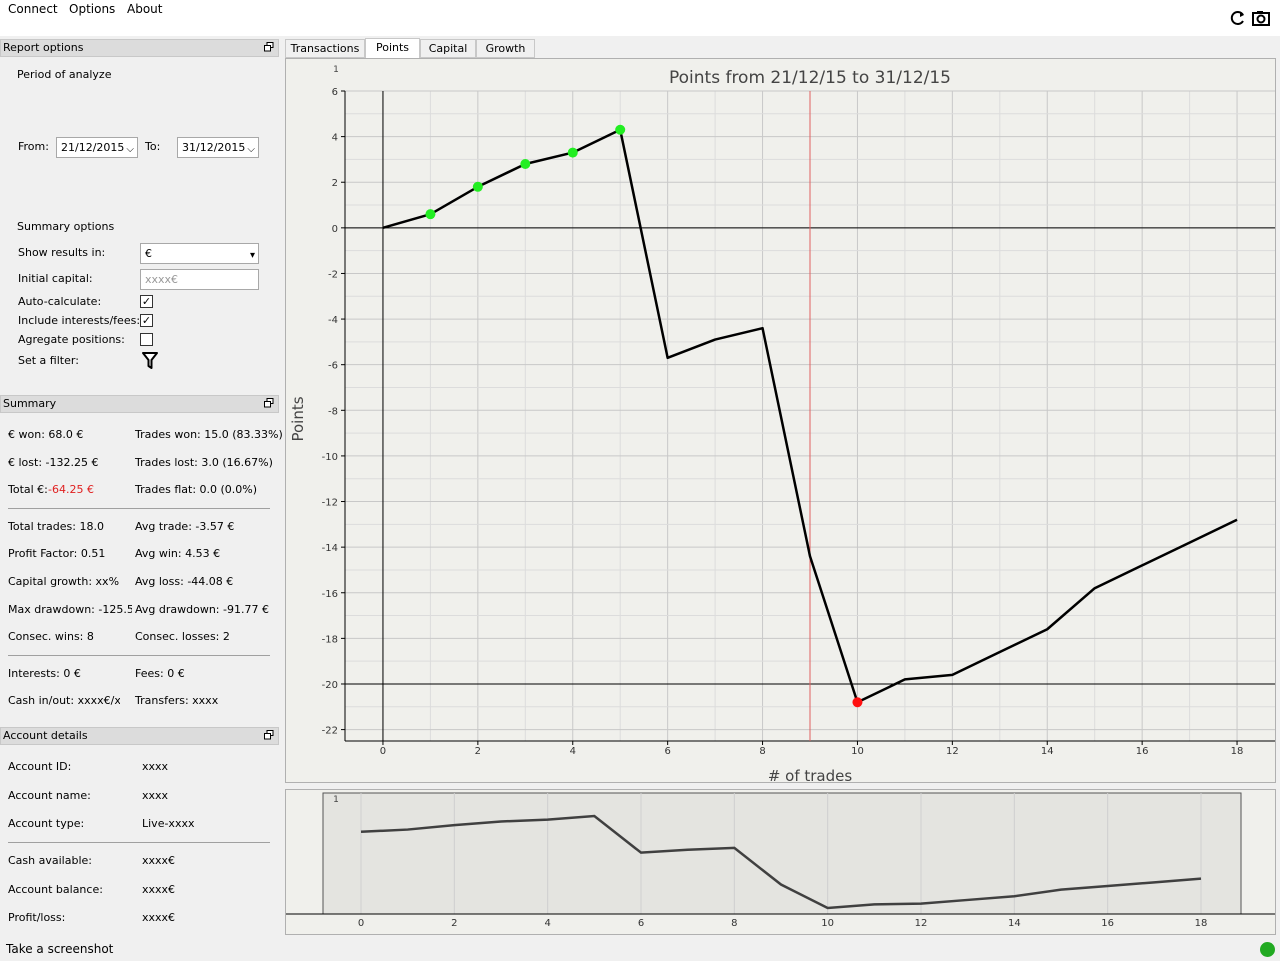 Image resolution: width=1280 pixels, height=961 pixels. Describe the element at coordinates (155, 766) in the screenshot. I see `account-id-value: xxxx` at that location.